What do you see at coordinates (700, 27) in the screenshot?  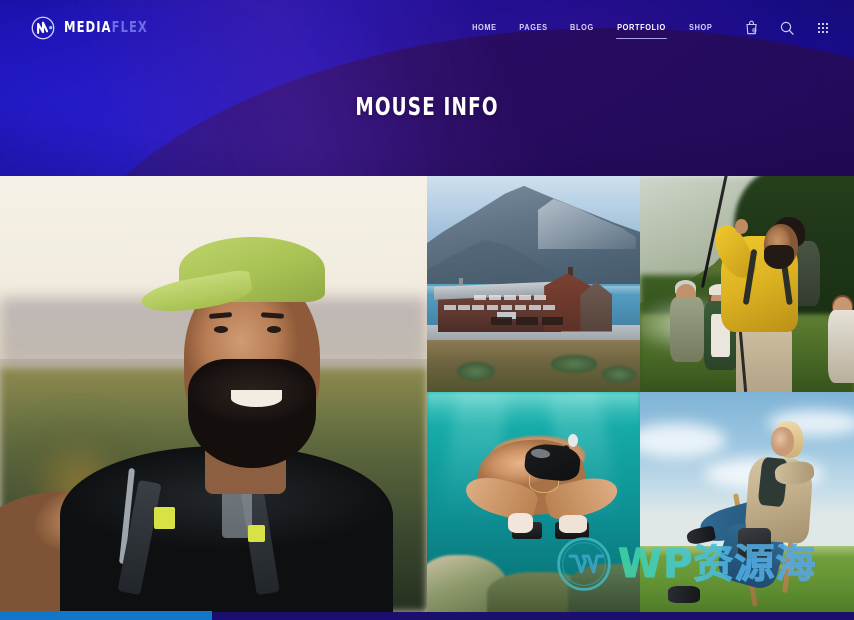 I see `nav-item-shop: SHOP` at bounding box center [700, 27].